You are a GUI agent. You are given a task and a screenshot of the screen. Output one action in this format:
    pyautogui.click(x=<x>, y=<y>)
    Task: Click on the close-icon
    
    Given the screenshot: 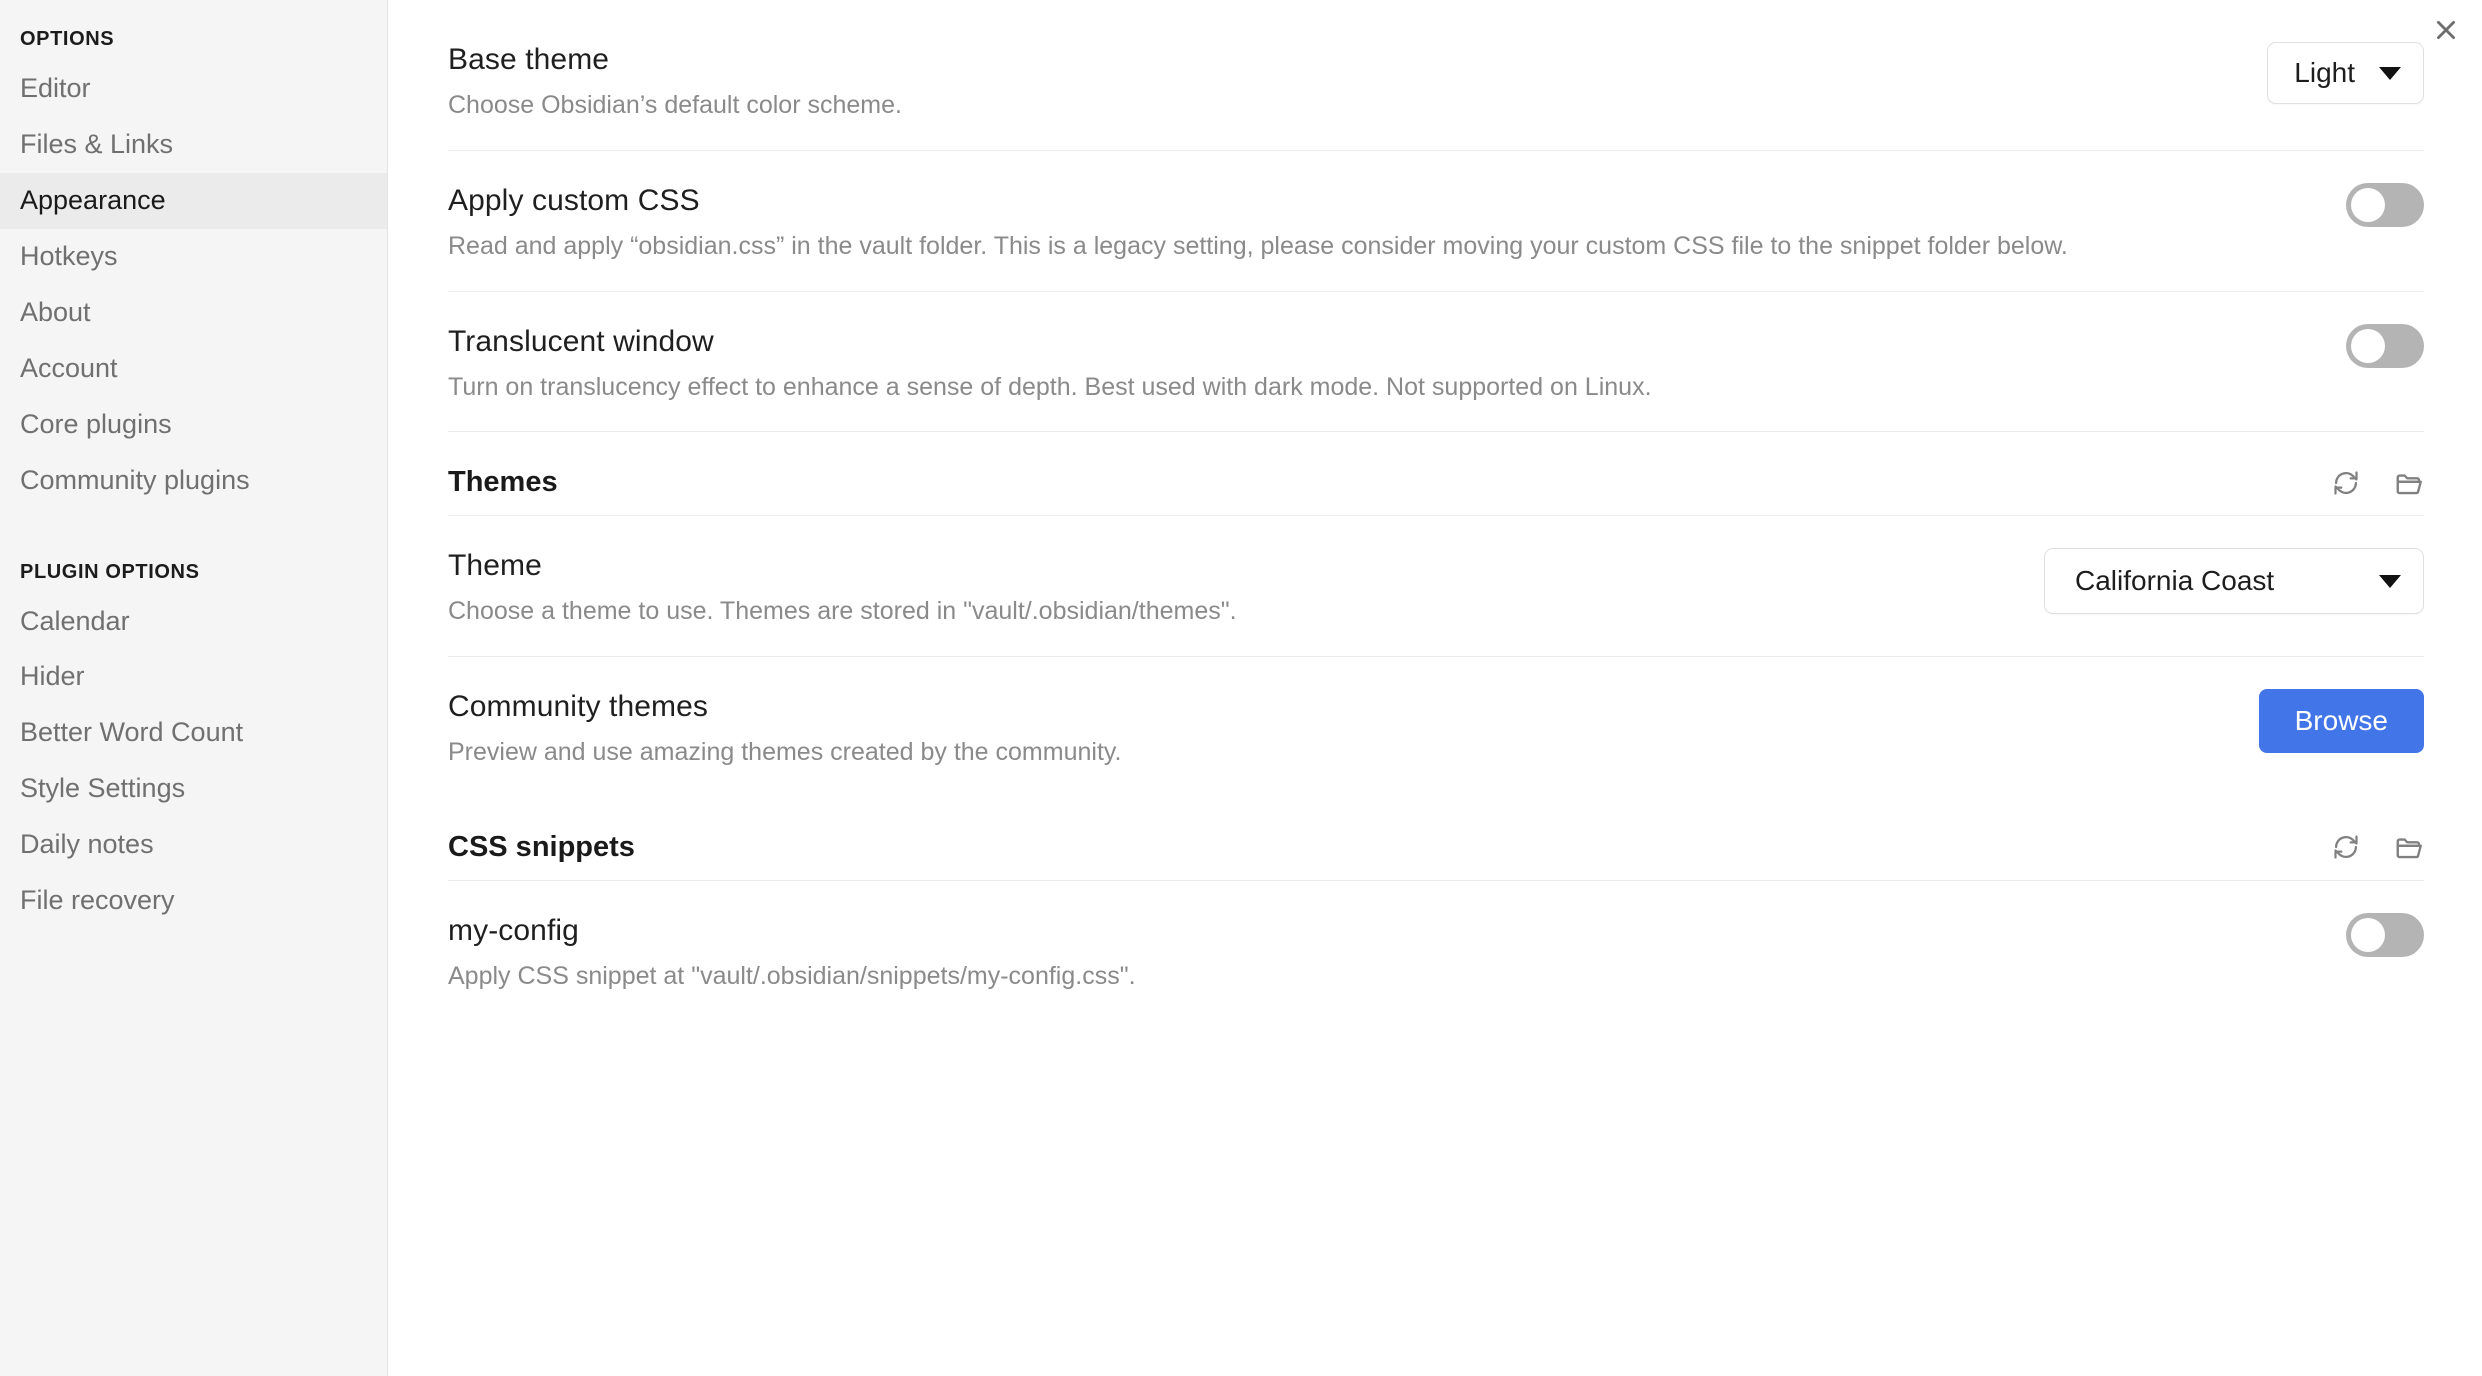 What is the action you would take?
    pyautogui.click(x=2446, y=30)
    